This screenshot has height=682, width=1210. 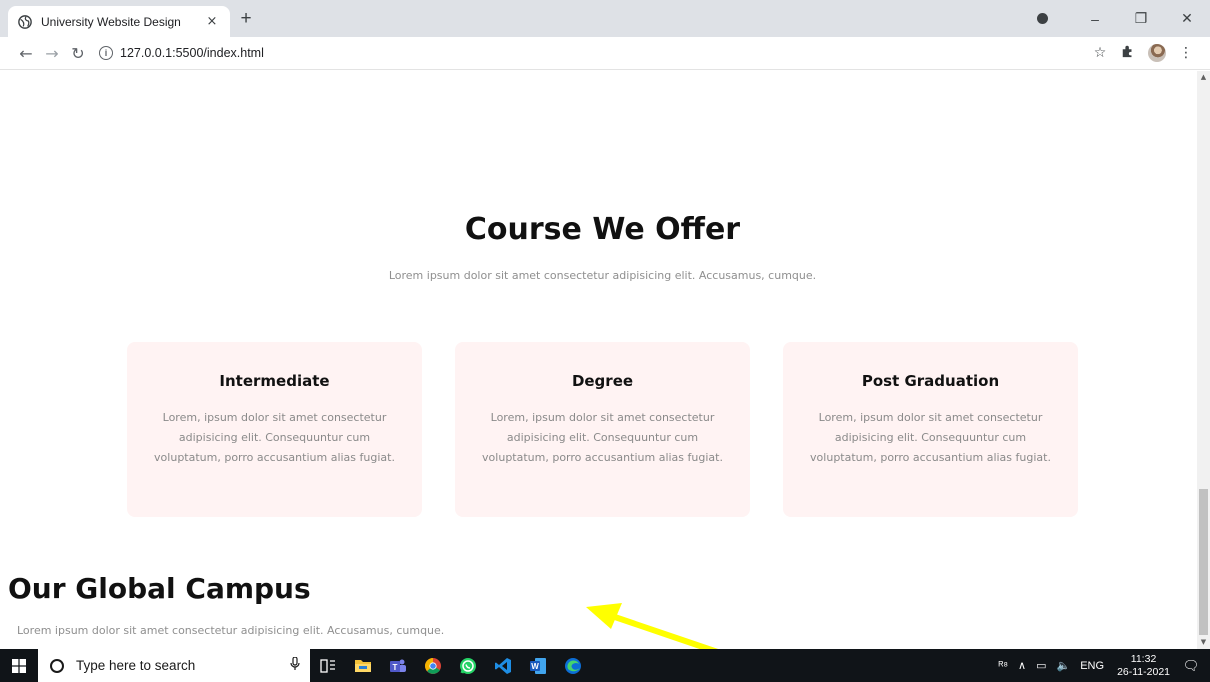 What do you see at coordinates (136, 665) in the screenshot?
I see `taskbar-search-placeholder: Type here to search` at bounding box center [136, 665].